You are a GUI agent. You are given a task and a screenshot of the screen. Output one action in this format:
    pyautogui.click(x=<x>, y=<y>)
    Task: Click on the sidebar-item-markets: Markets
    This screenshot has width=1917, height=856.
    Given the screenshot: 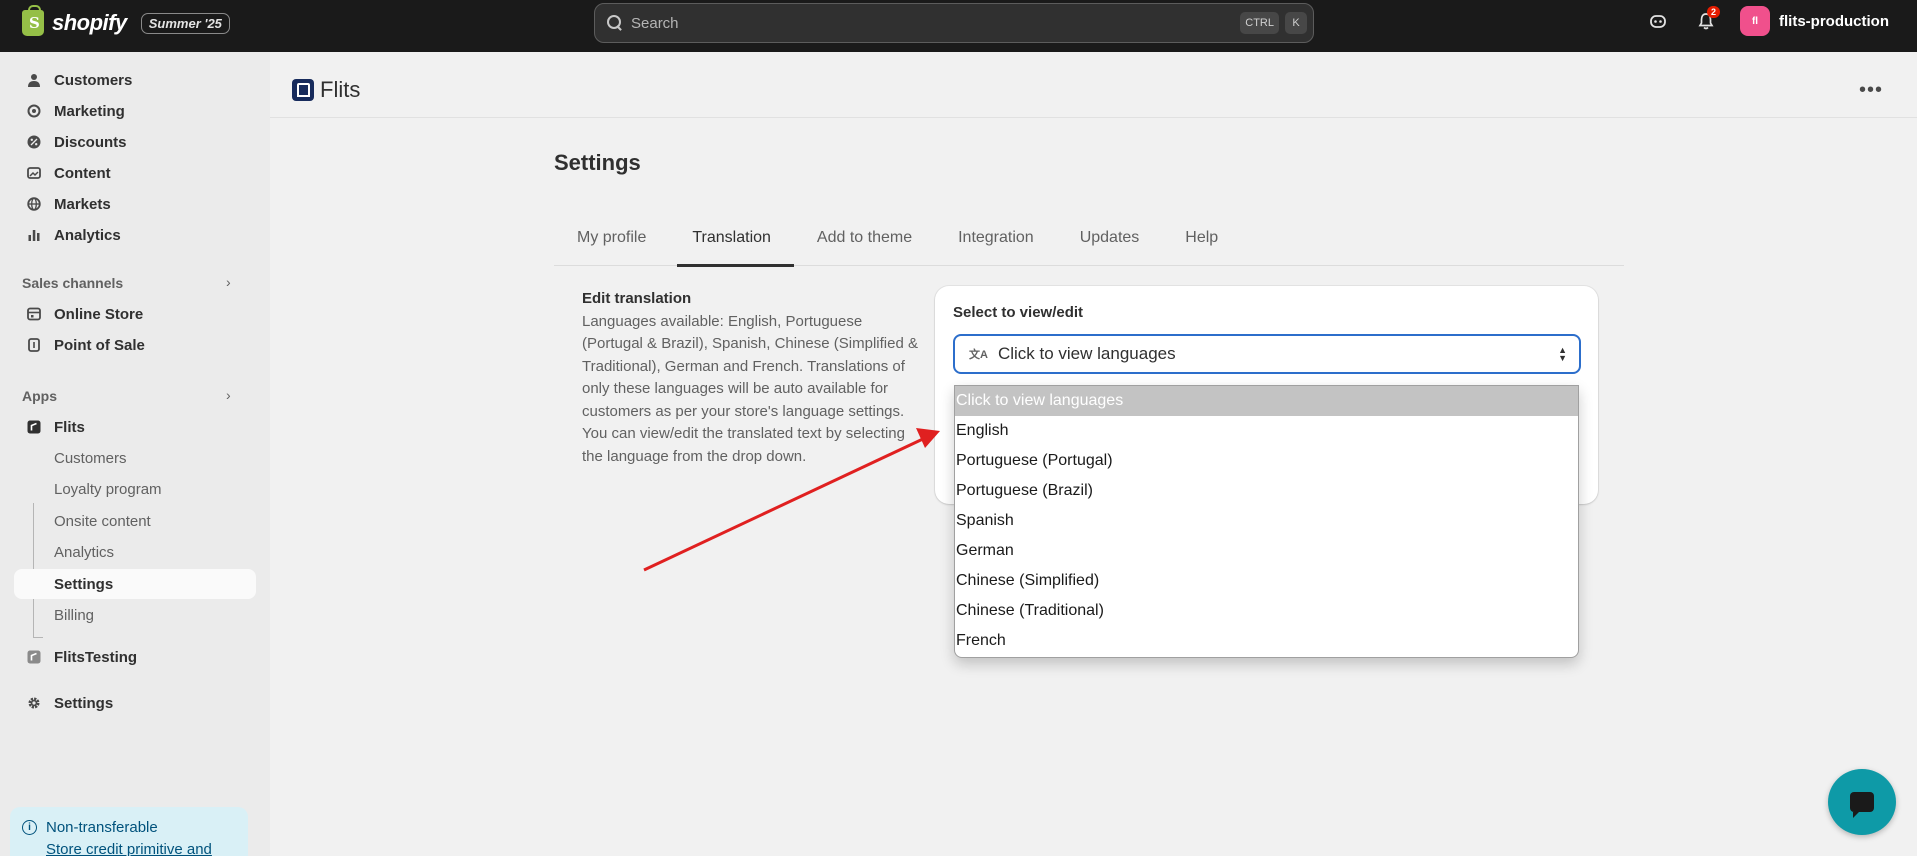 What is the action you would take?
    pyautogui.click(x=135, y=204)
    